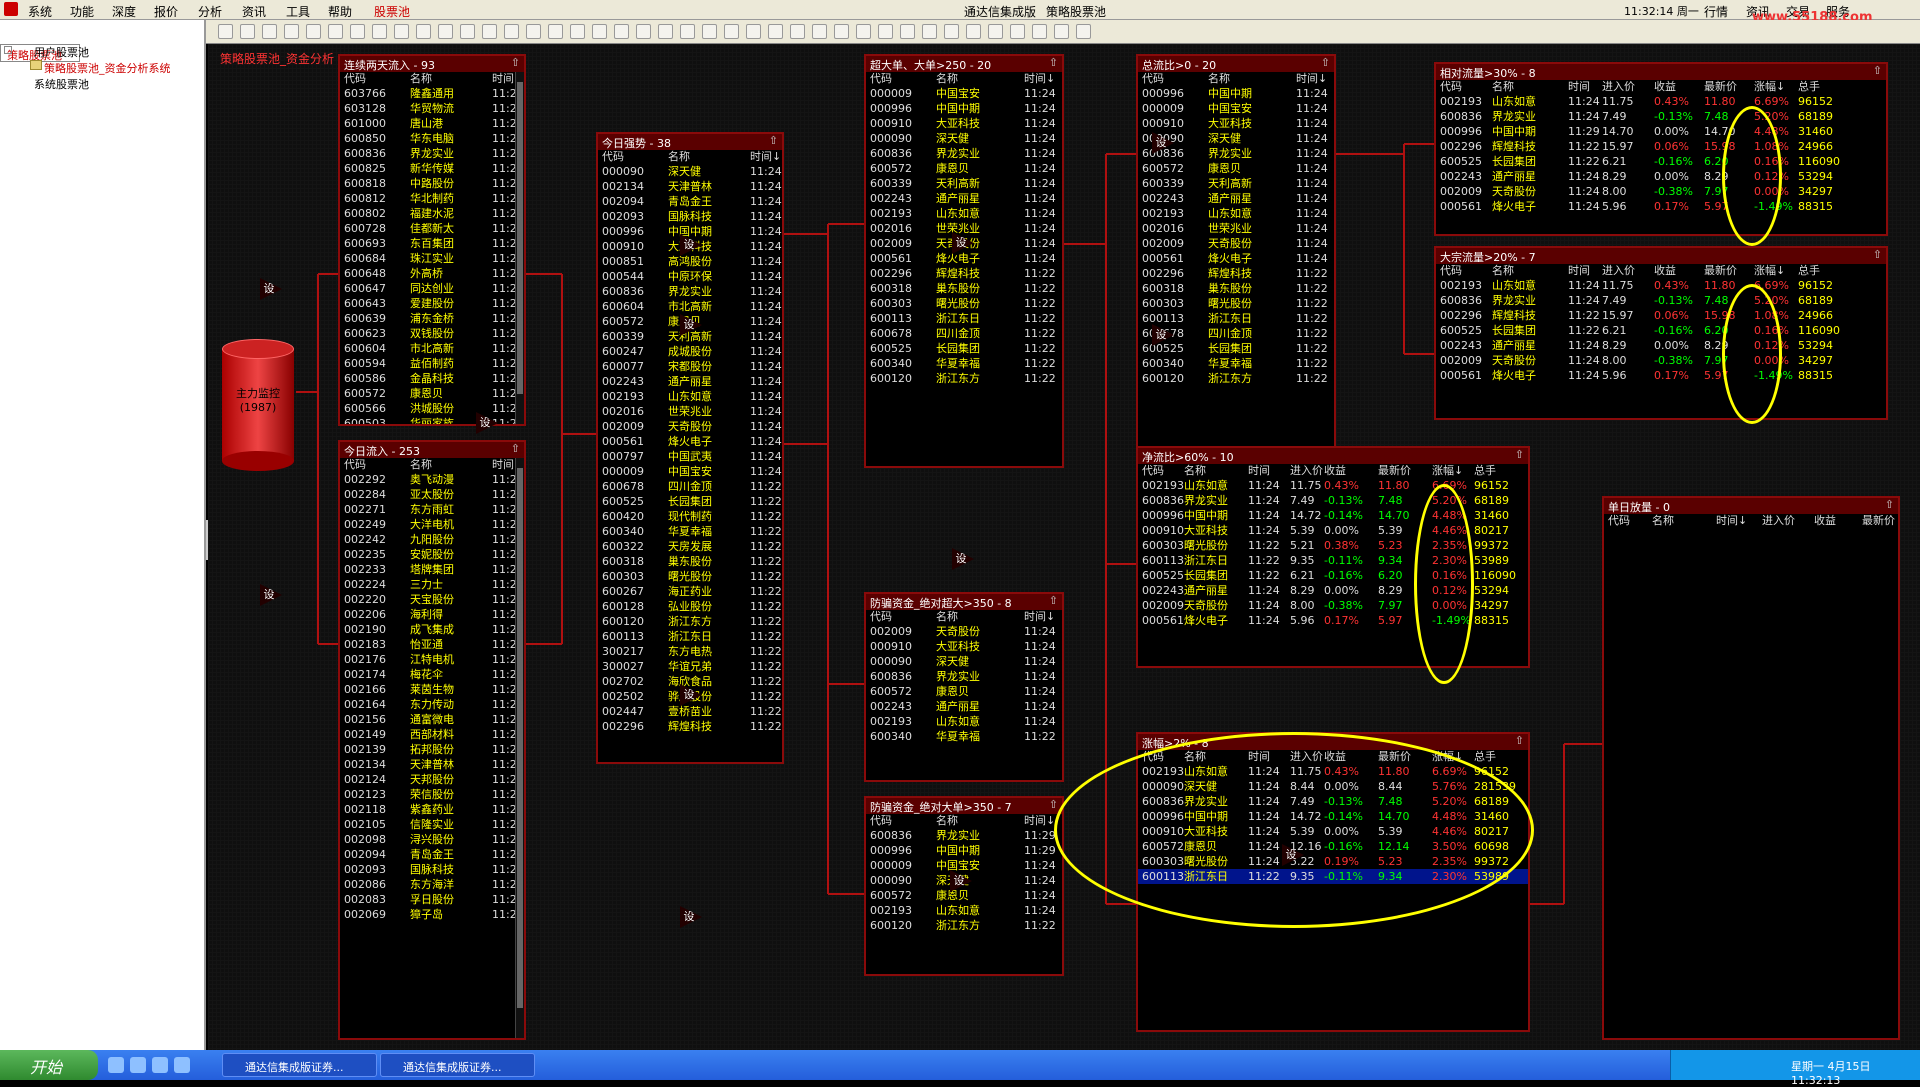  What do you see at coordinates (1236, 168) in the screenshot?
I see `table-row: 600572 康恩贝 11:24 12.16` at bounding box center [1236, 168].